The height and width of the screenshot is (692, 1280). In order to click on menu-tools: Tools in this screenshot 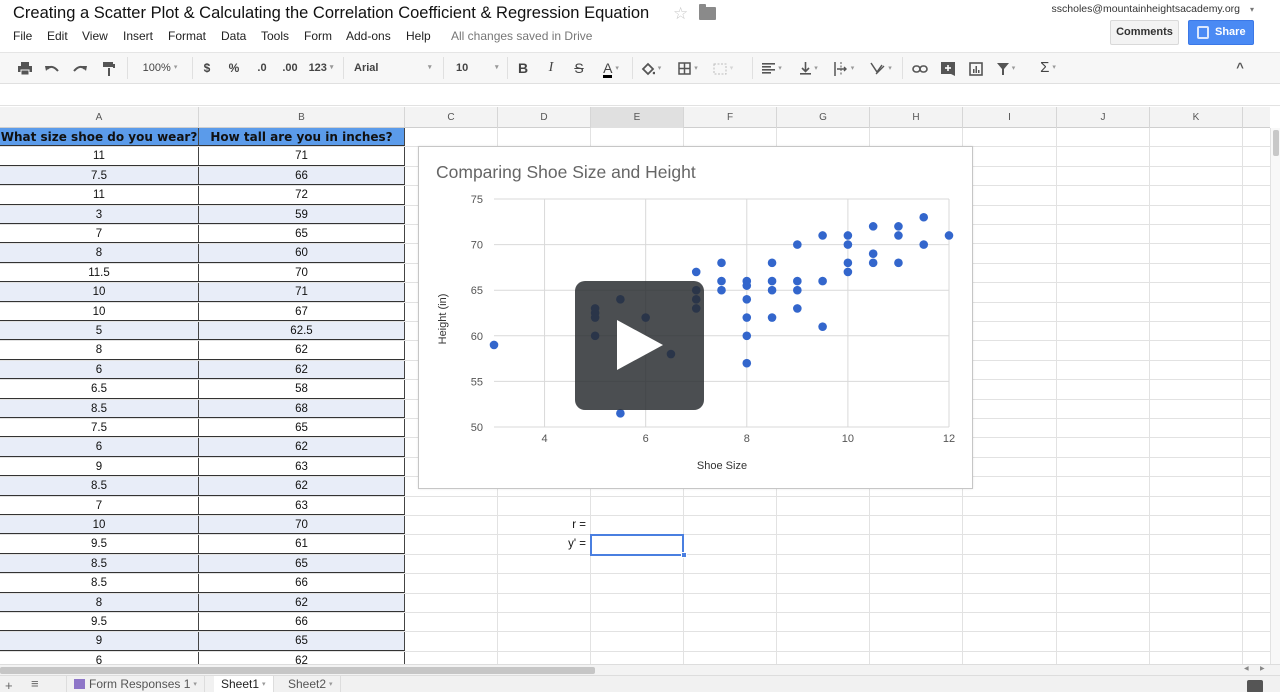, I will do `click(275, 36)`.